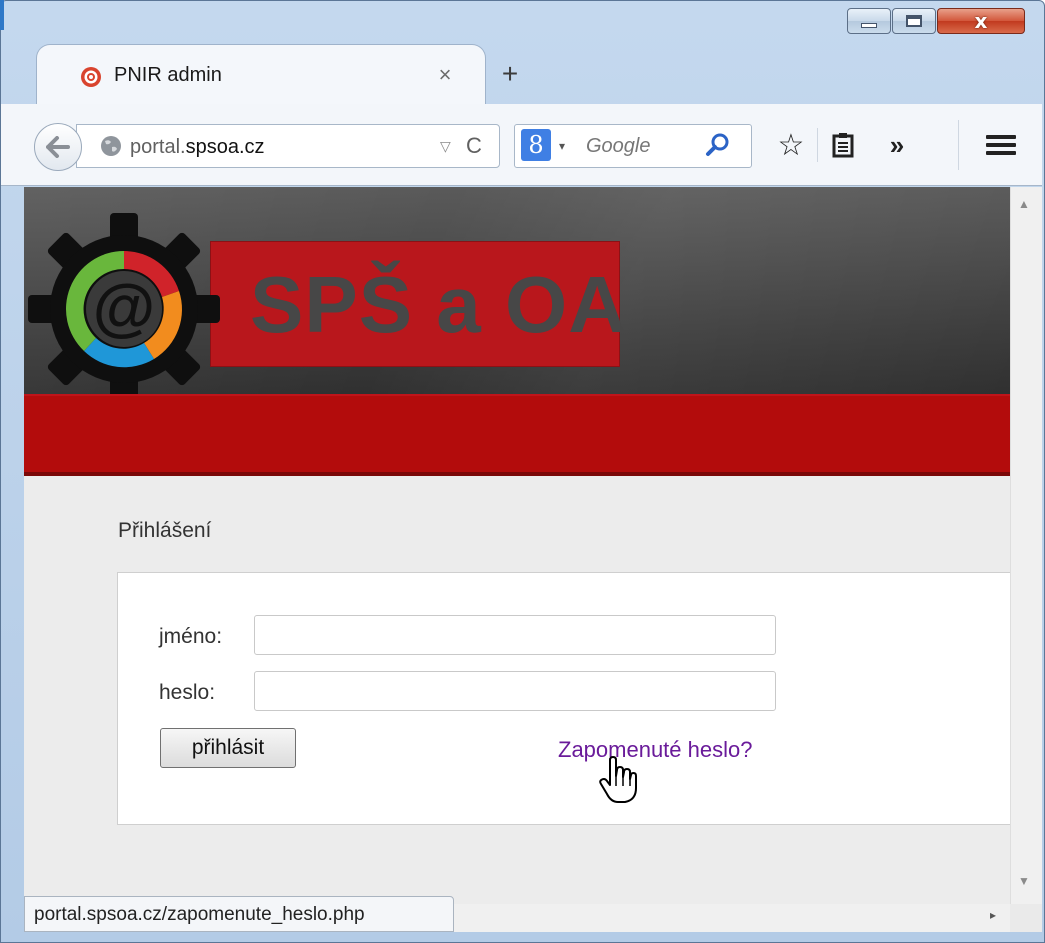 The width and height of the screenshot is (1045, 943). Describe the element at coordinates (158, 147) in the screenshot. I see `url-prefix: portal.` at that location.